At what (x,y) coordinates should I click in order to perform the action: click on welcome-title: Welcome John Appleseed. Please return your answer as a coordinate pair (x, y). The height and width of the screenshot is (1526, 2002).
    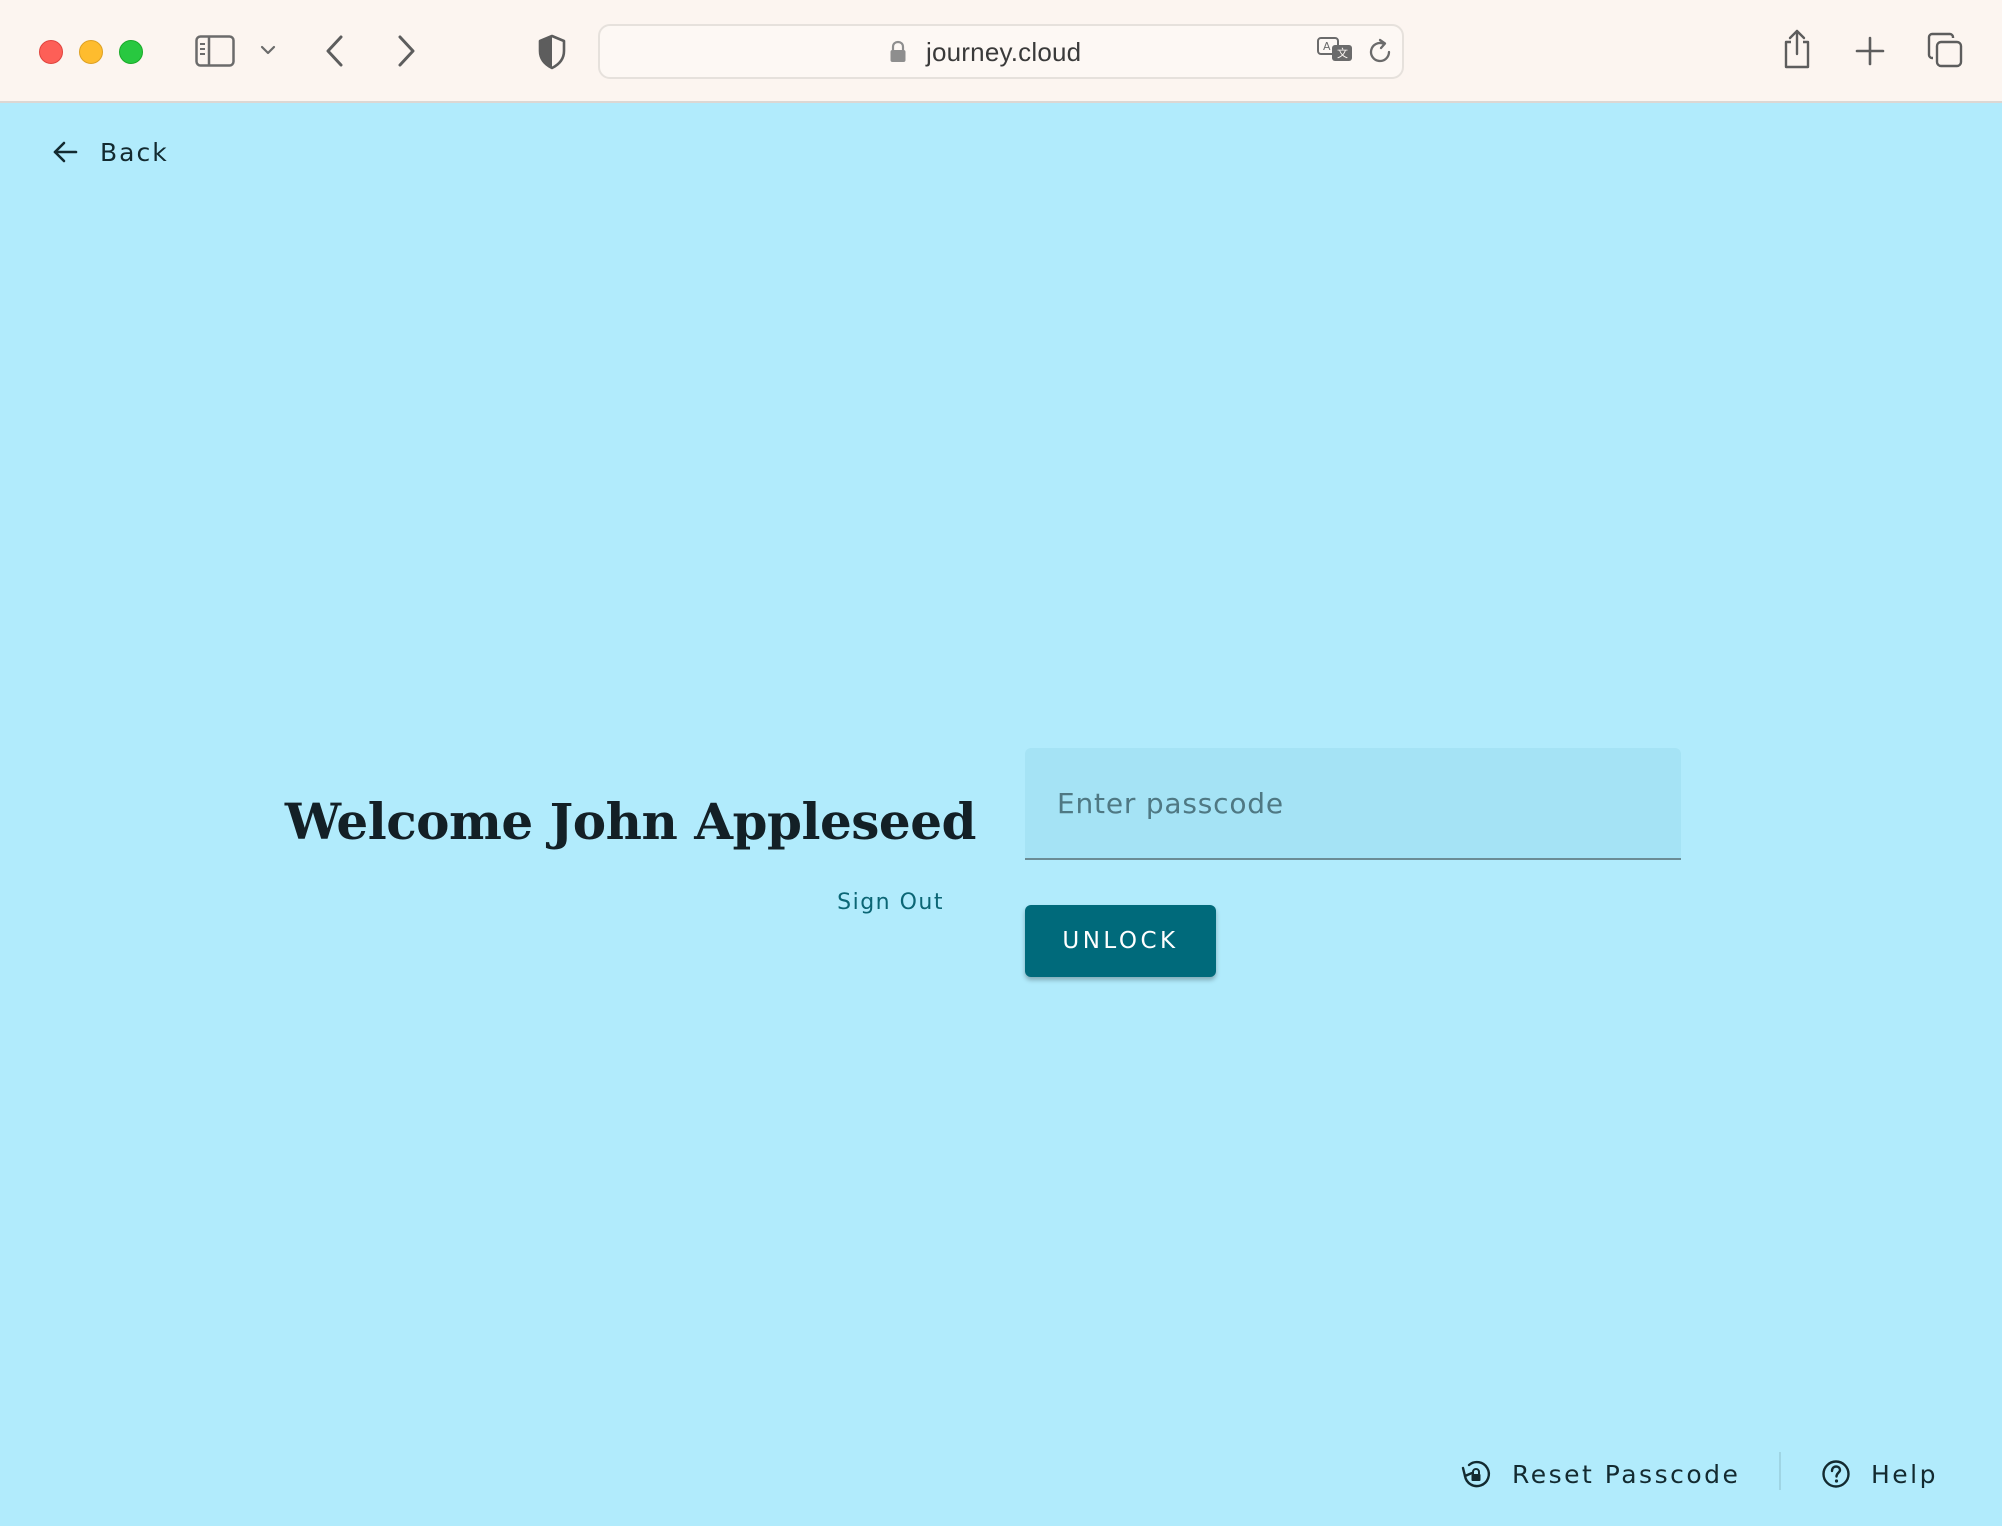
    Looking at the image, I should click on (630, 821).